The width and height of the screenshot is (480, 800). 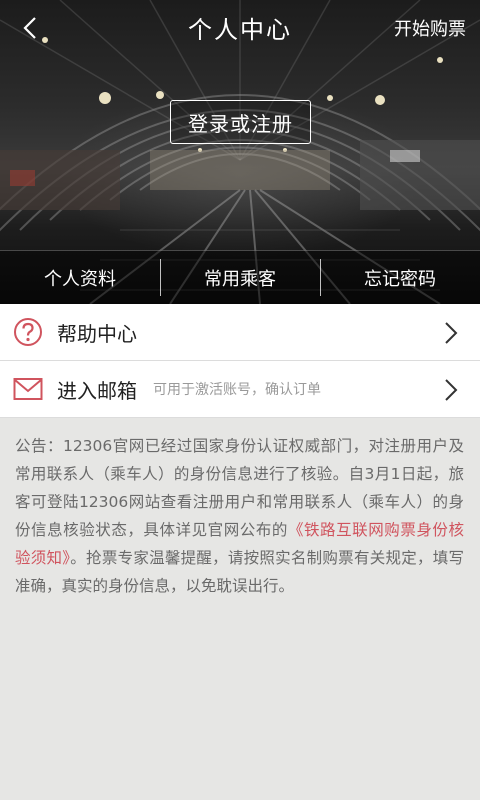 I want to click on menu-list: 帮助中心 进入邮箱 可用于激活账号，确认订单, so click(x=240, y=361).